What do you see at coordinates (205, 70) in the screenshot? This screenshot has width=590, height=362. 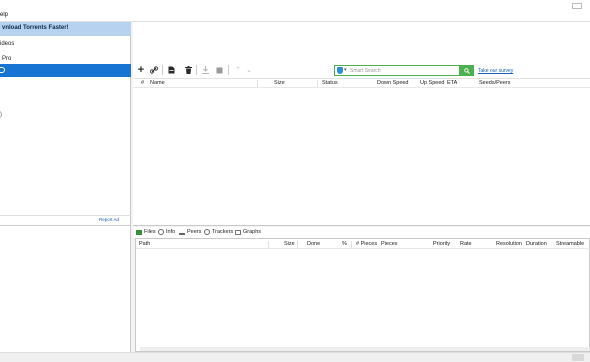 I see `download-icon` at bounding box center [205, 70].